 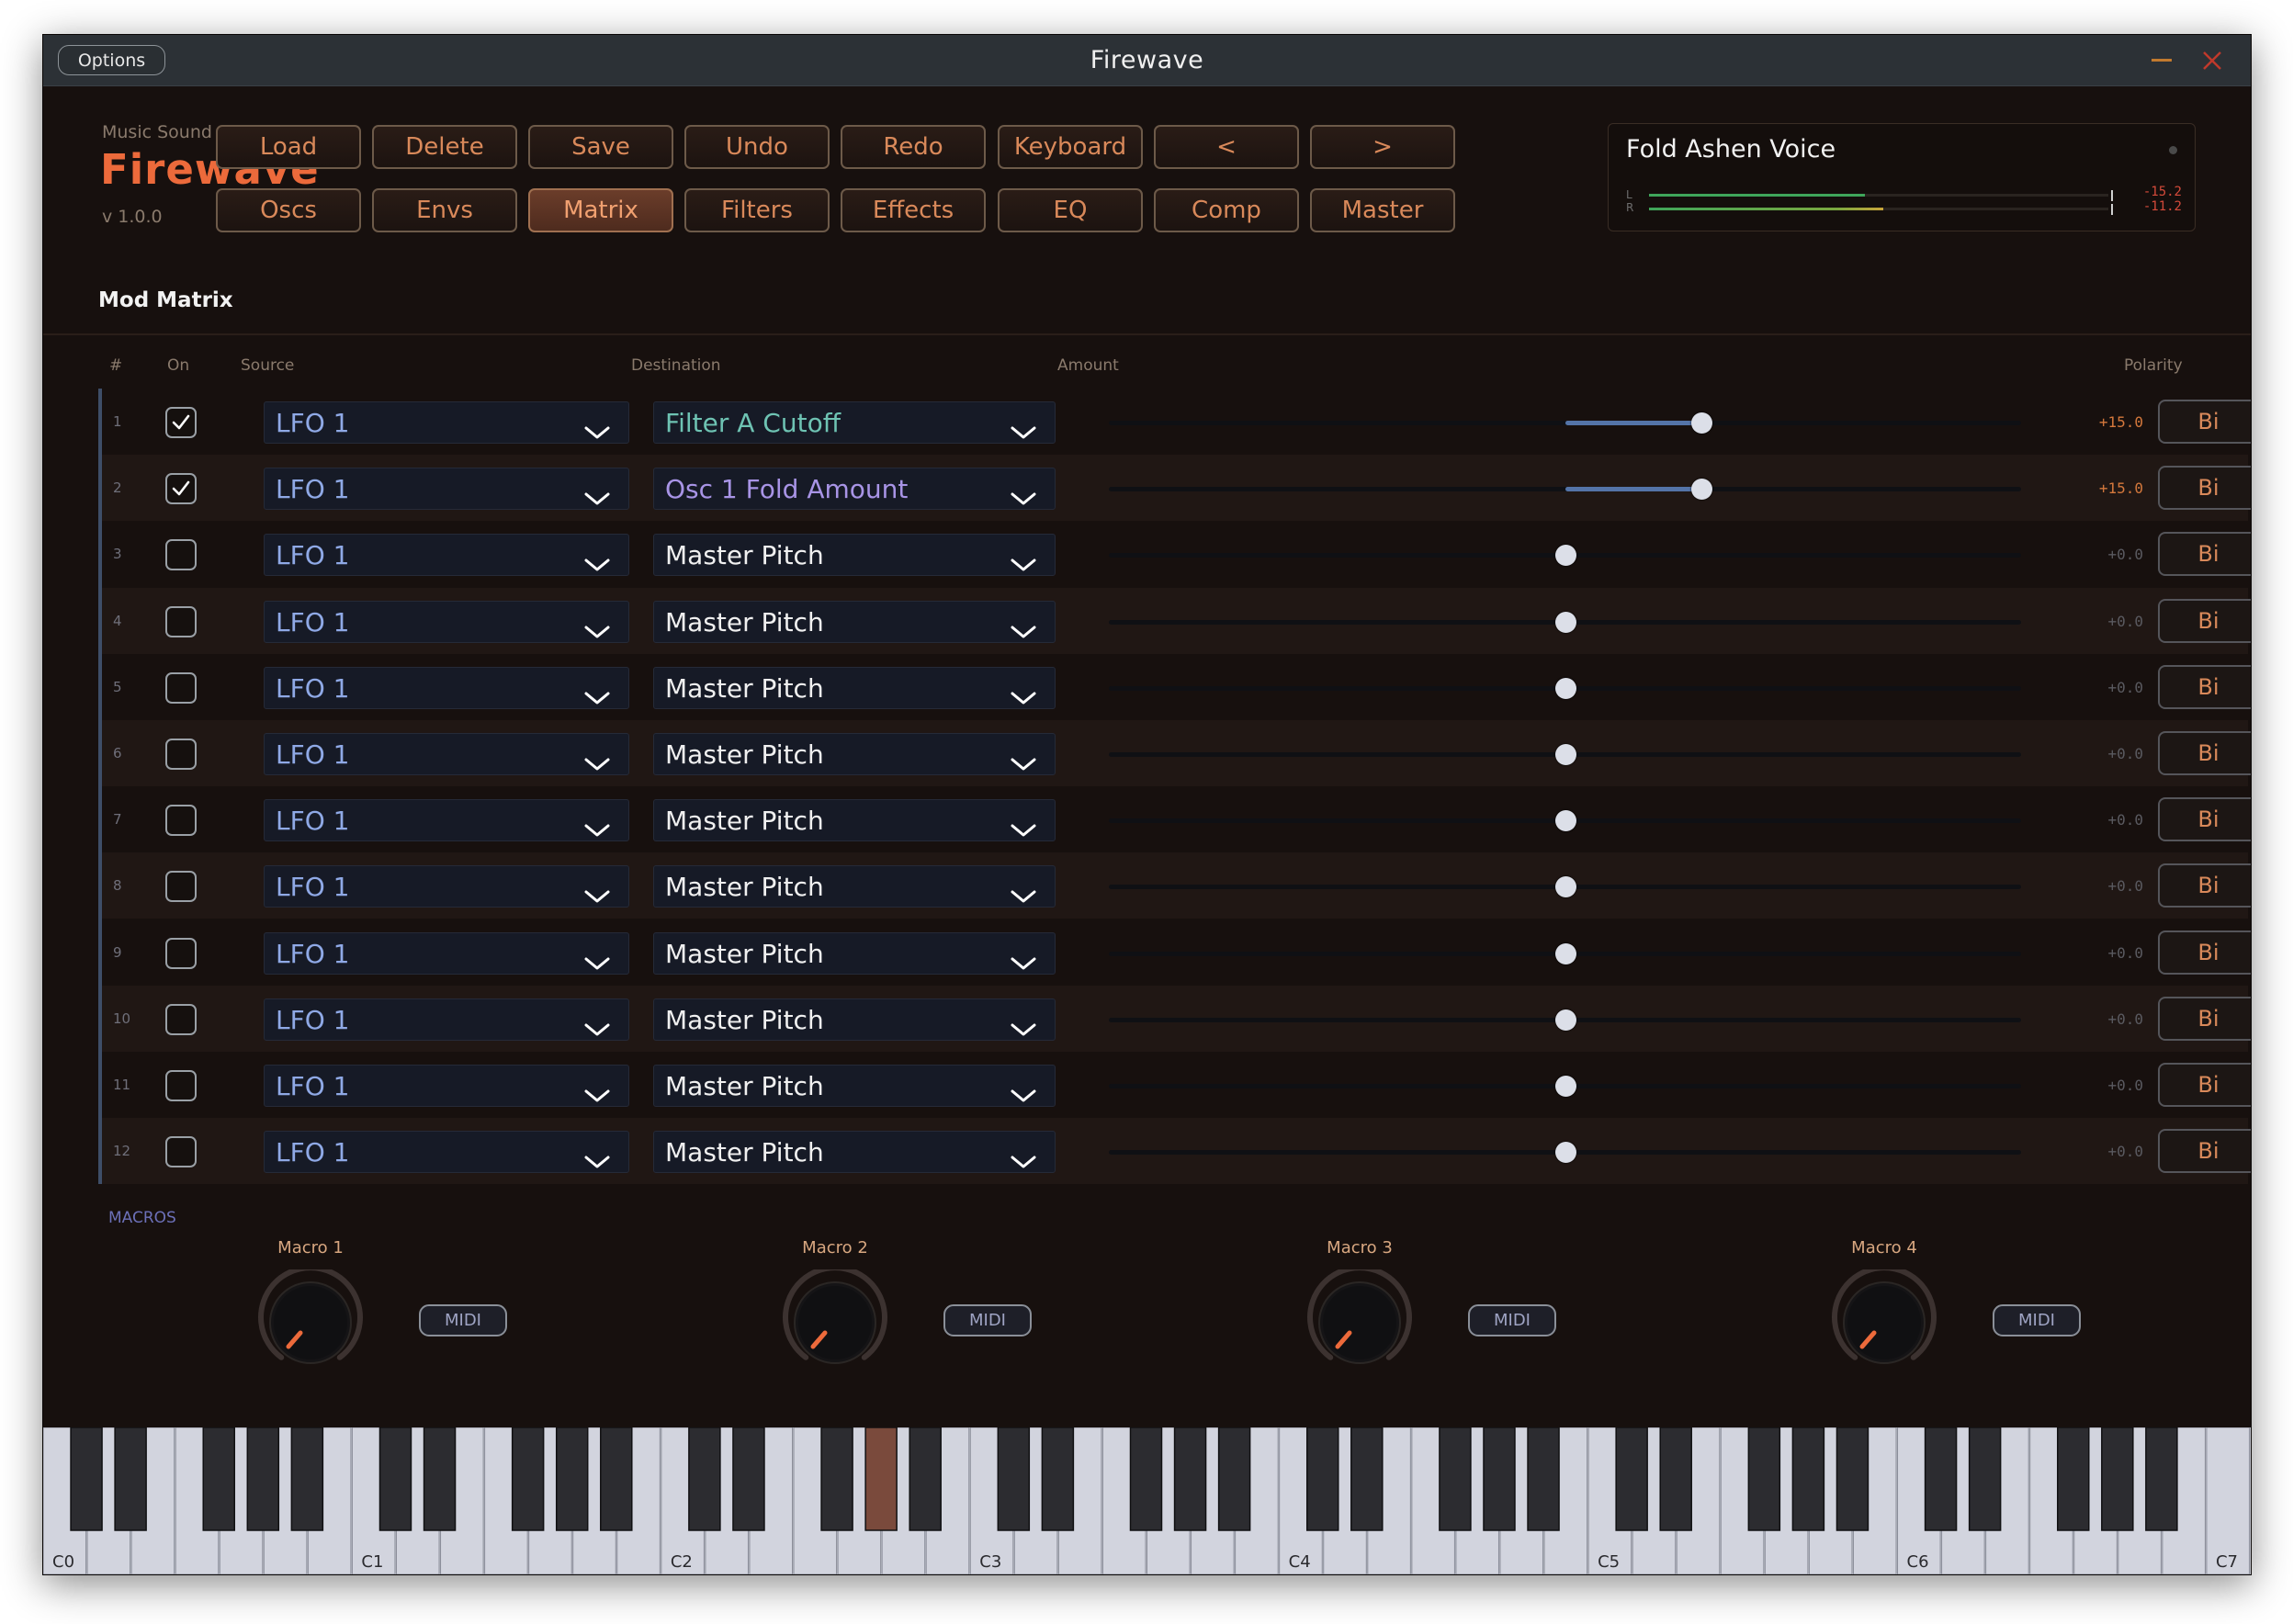 I want to click on toolbar-button-next: >, so click(x=1382, y=147).